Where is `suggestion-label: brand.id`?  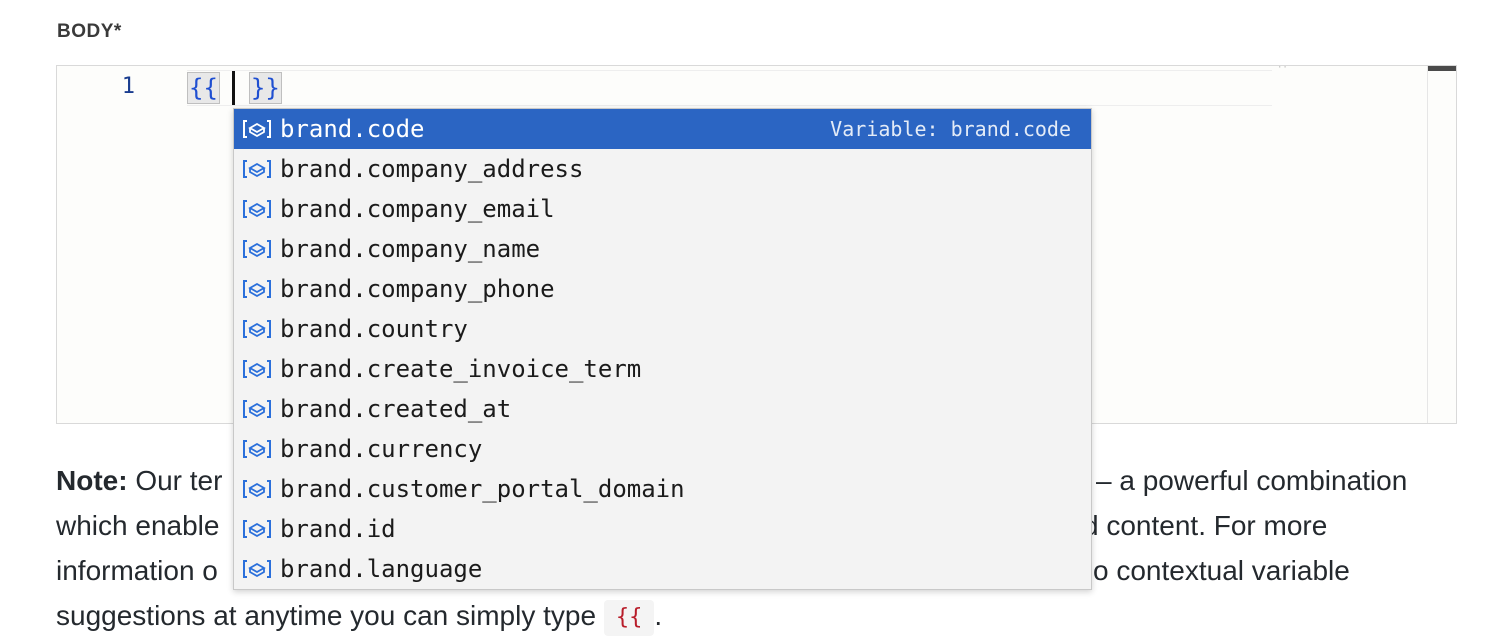 suggestion-label: brand.id is located at coordinates (338, 529).